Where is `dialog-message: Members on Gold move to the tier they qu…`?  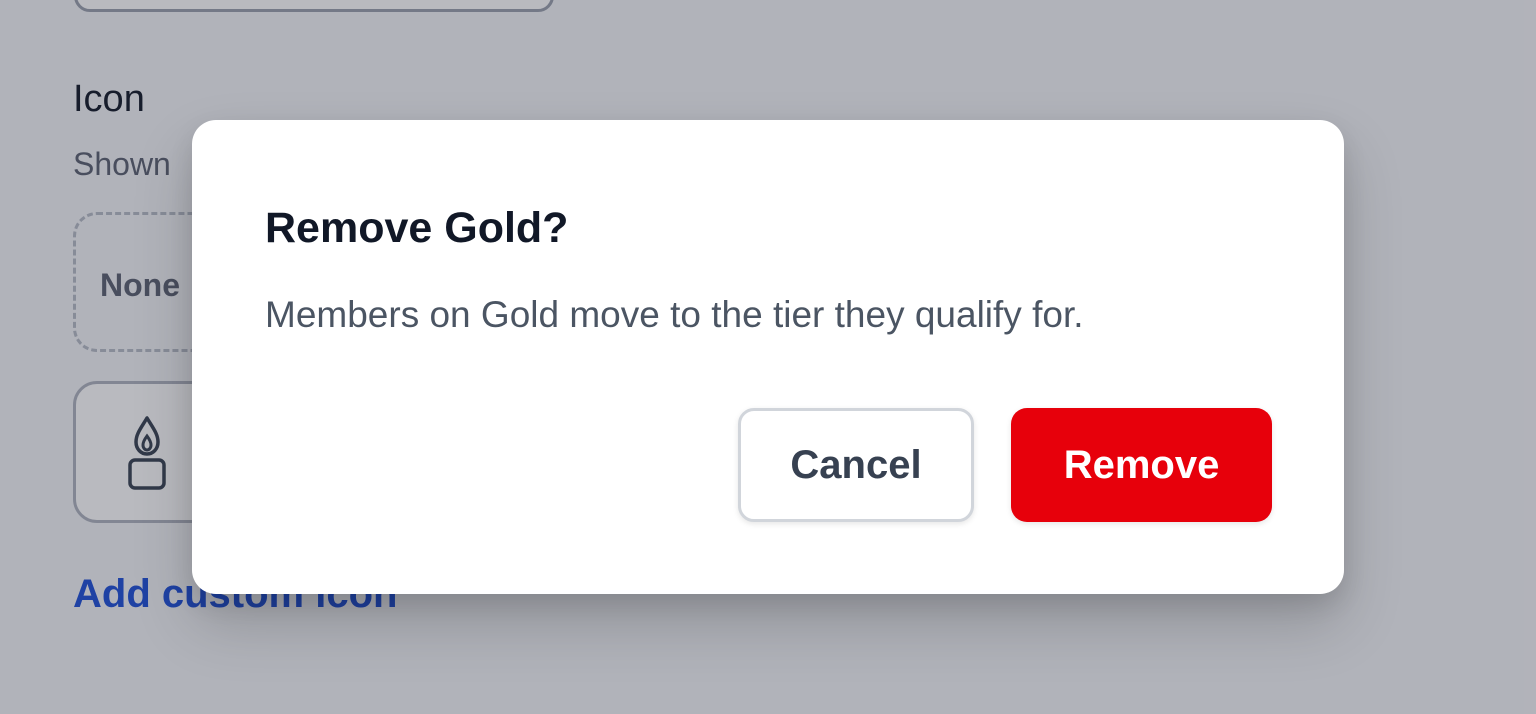 dialog-message: Members on Gold move to the tier they qu… is located at coordinates (674, 314).